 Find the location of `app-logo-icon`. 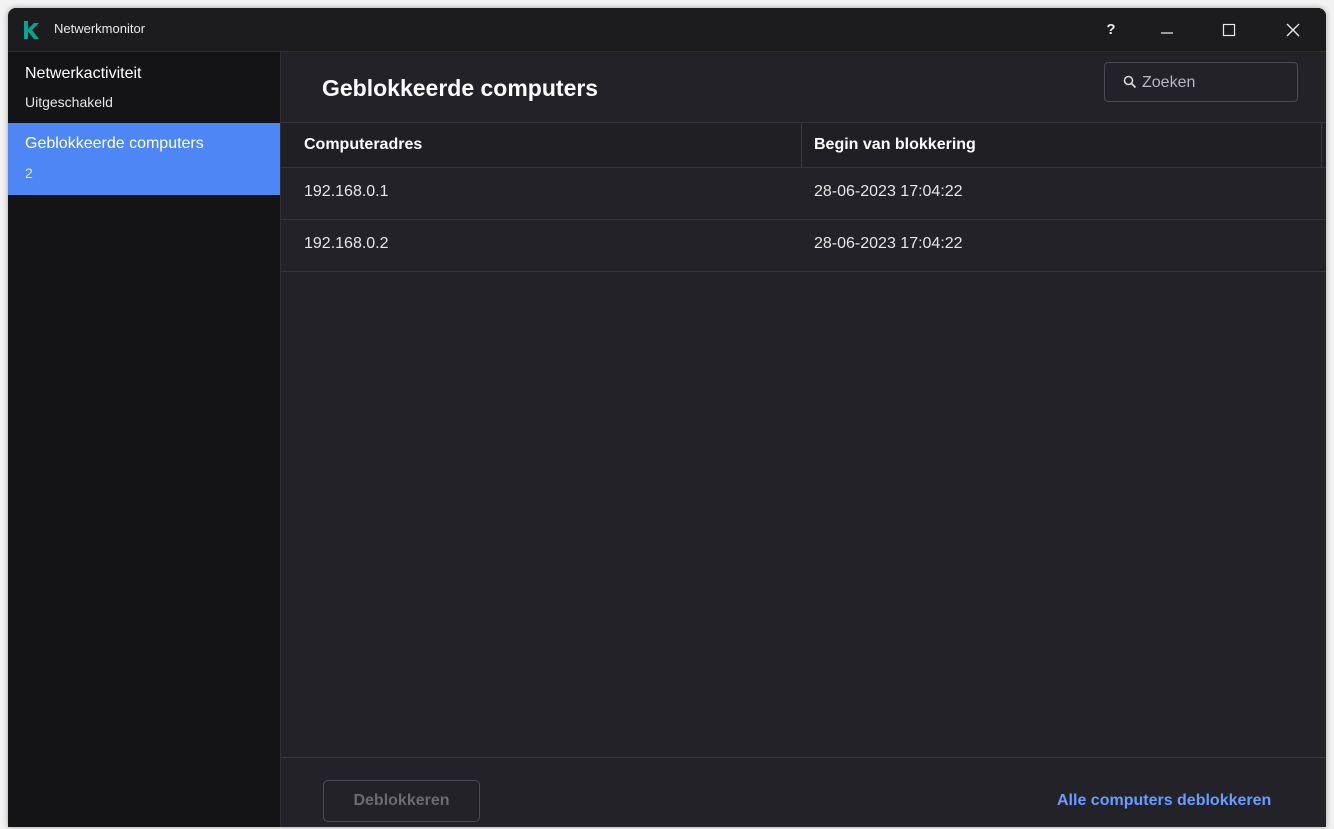

app-logo-icon is located at coordinates (31, 30).